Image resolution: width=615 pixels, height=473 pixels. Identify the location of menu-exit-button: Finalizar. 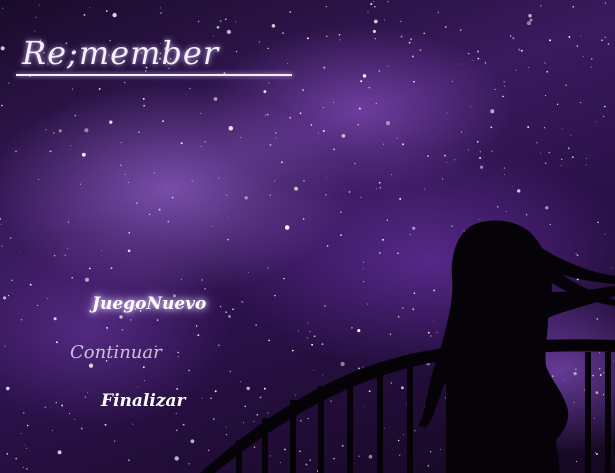
(143, 401).